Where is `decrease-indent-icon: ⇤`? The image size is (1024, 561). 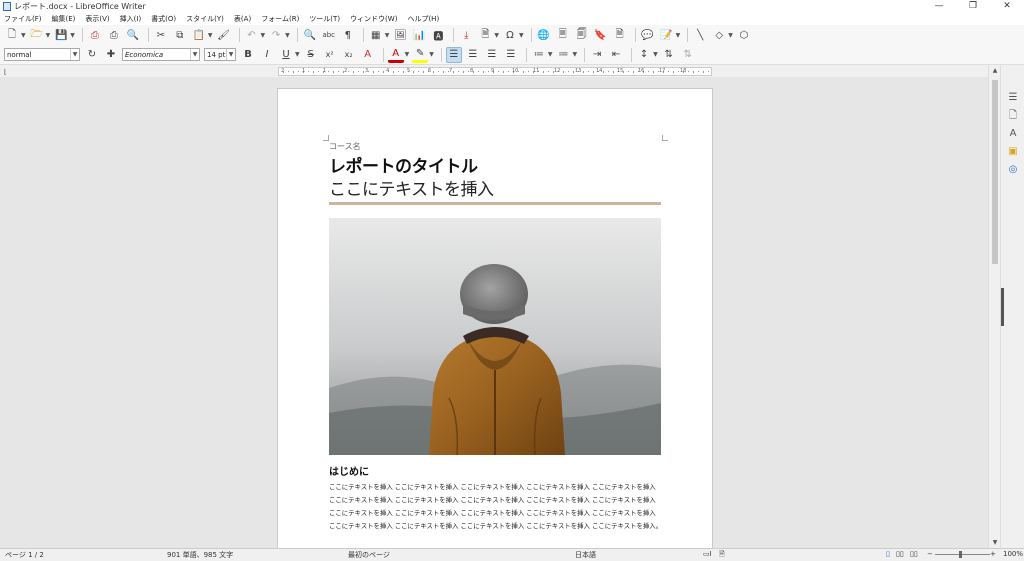
decrease-indent-icon: ⇤ is located at coordinates (616, 55).